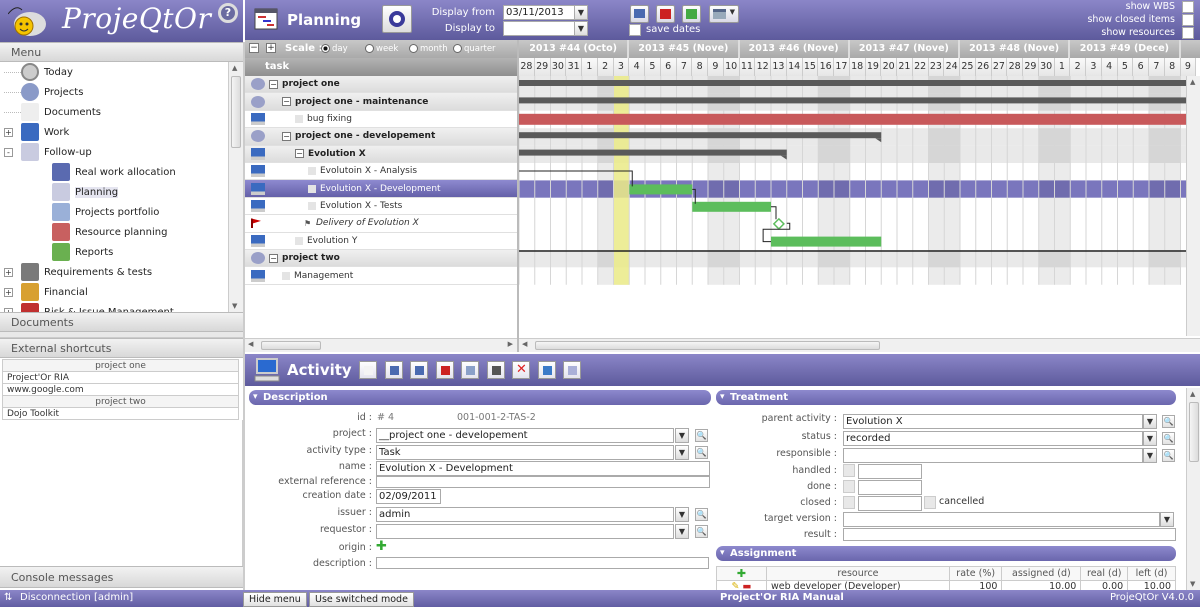 The width and height of the screenshot is (1200, 607). What do you see at coordinates (1193, 206) in the screenshot?
I see `gantt-vertical-scrollbar: ▲` at bounding box center [1193, 206].